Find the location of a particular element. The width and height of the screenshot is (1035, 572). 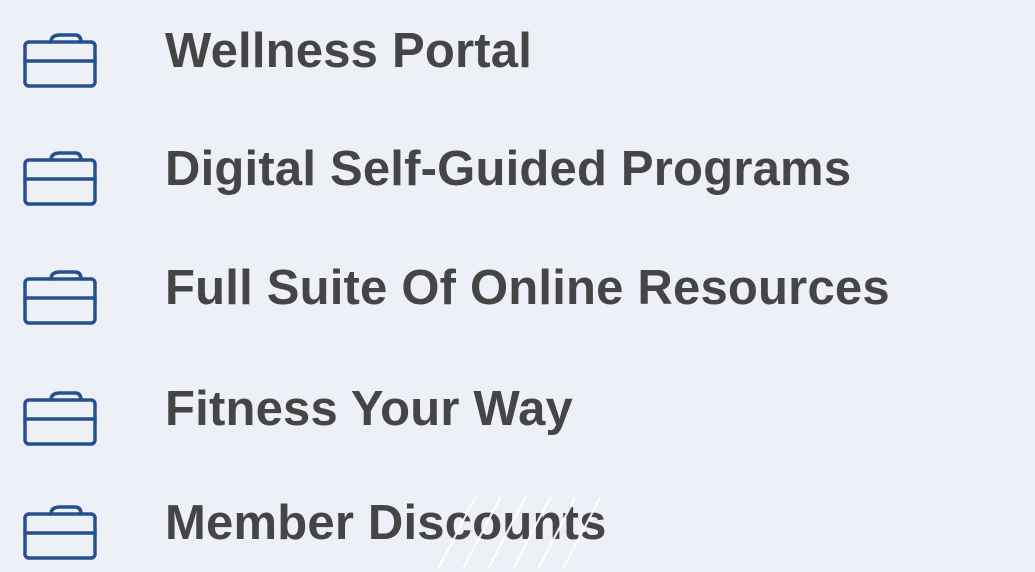

list-item-label: Full Suite Of Online Resources is located at coordinates (527, 288).